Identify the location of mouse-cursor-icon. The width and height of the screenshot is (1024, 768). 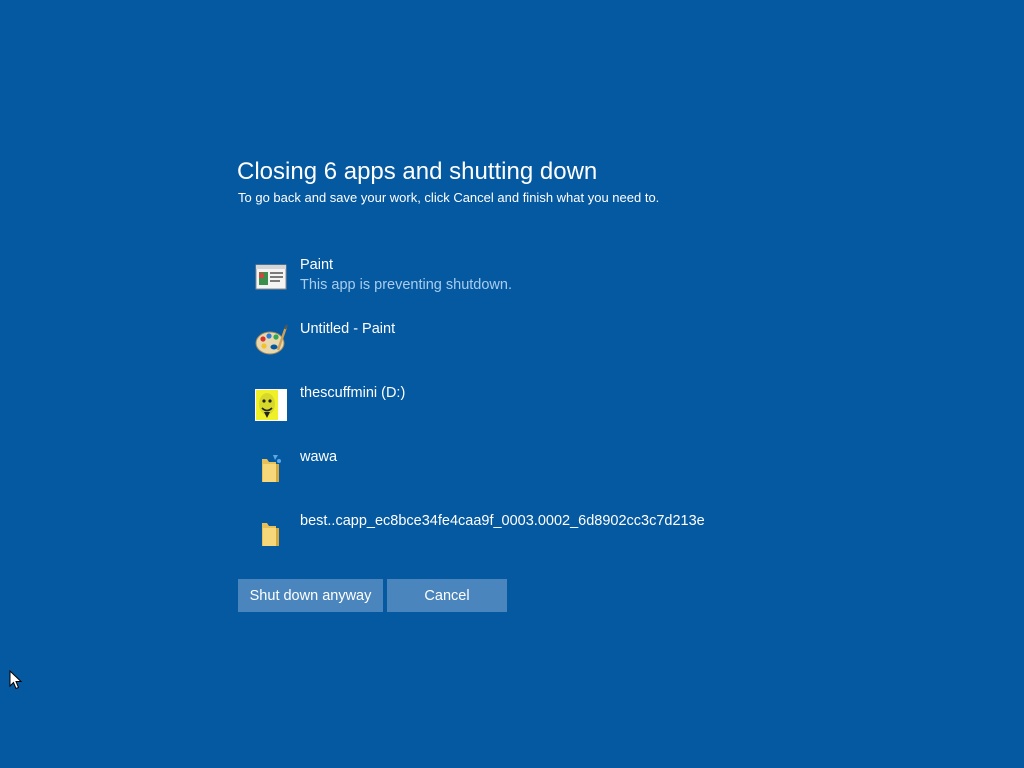
(16, 680).